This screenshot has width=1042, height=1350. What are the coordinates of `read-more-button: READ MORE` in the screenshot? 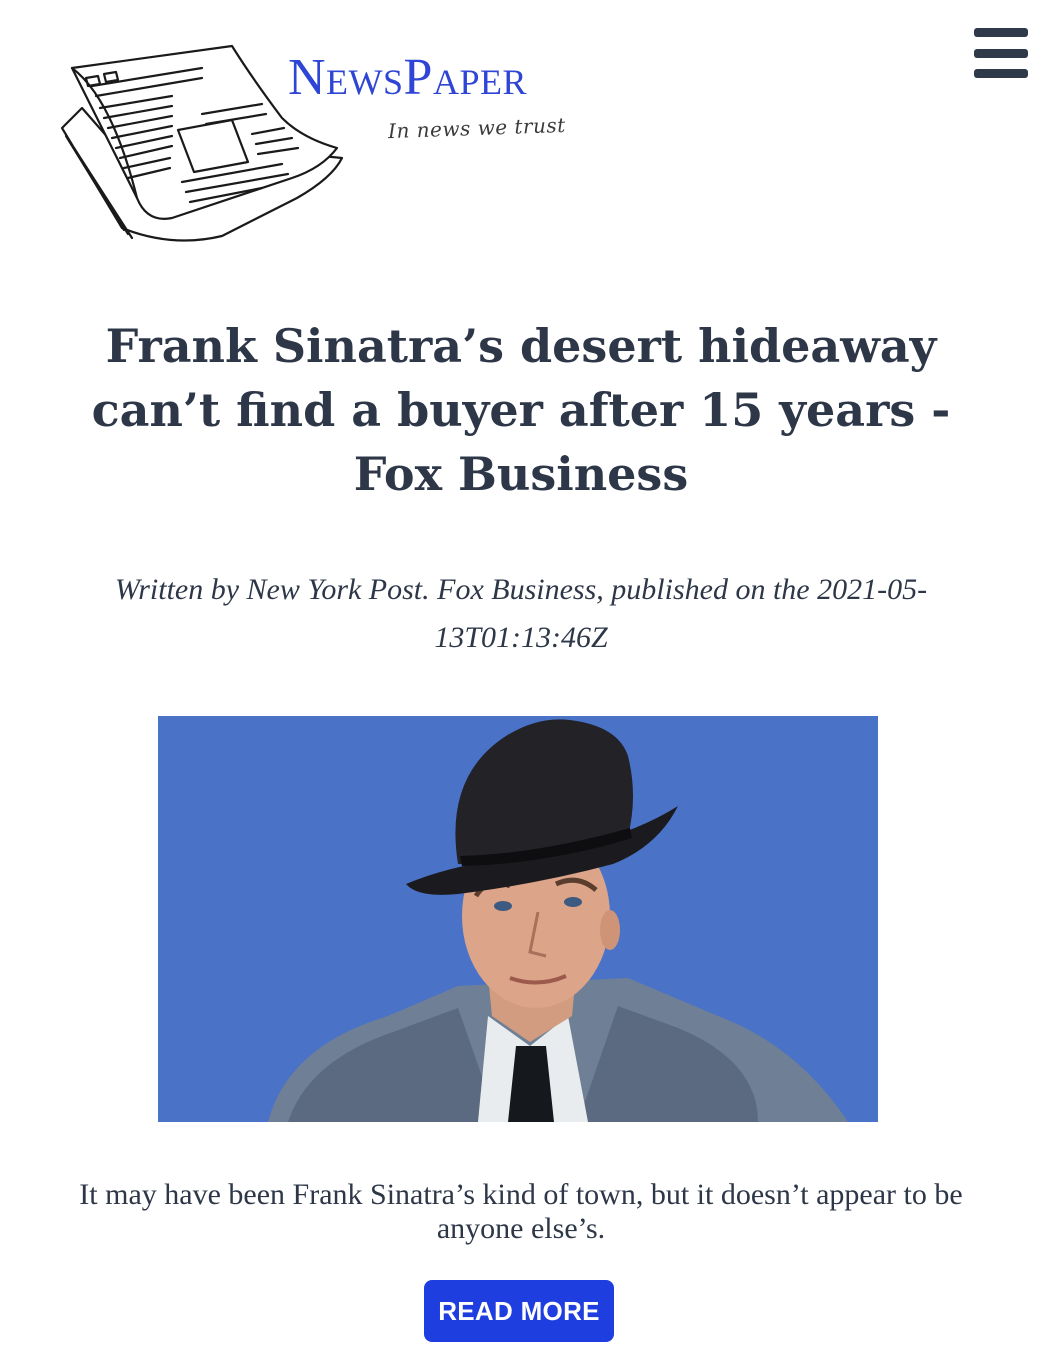 It's located at (519, 1311).